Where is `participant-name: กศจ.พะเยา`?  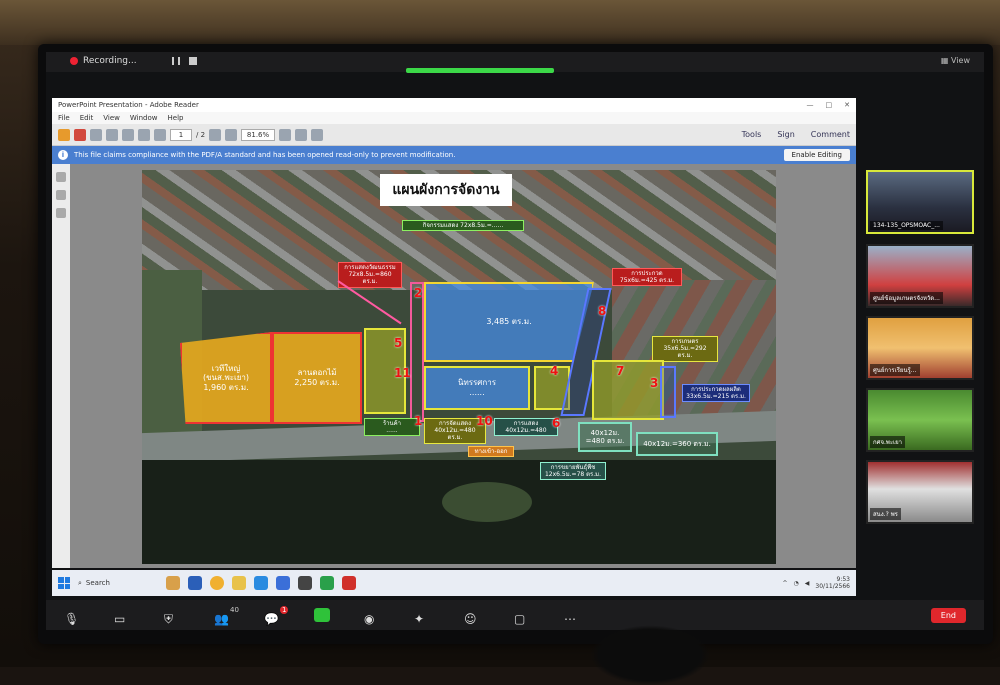
participant-name: กศจ.พะเยา is located at coordinates (887, 442).